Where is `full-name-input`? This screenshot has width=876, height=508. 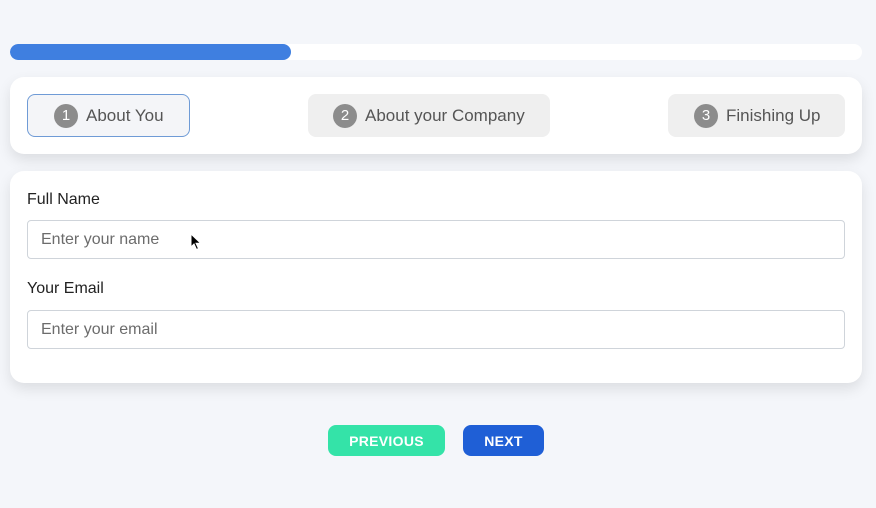
full-name-input is located at coordinates (436, 239).